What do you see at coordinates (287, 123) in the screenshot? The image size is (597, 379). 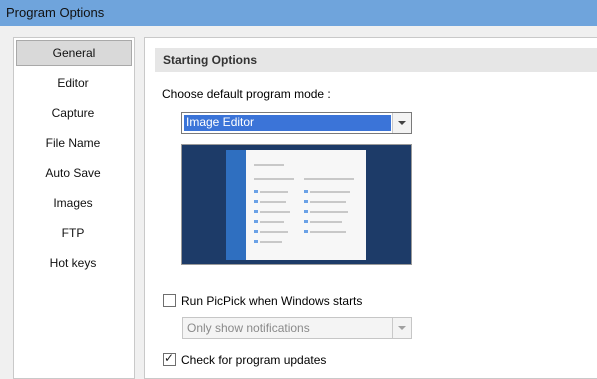 I see `mode-select-value: Image Editor` at bounding box center [287, 123].